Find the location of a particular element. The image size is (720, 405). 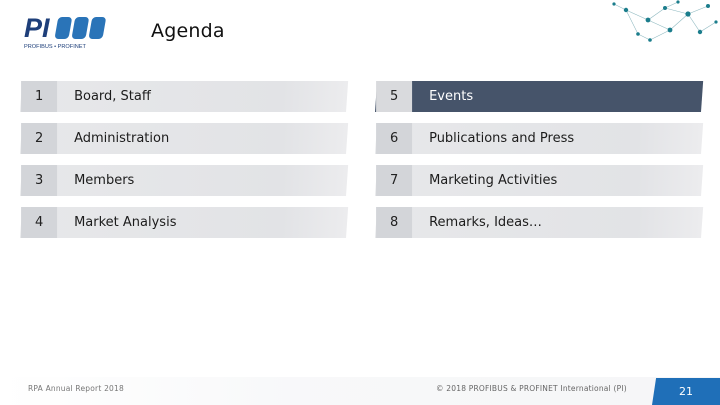

agenda-item-3: 3 Members is located at coordinates (184, 180).